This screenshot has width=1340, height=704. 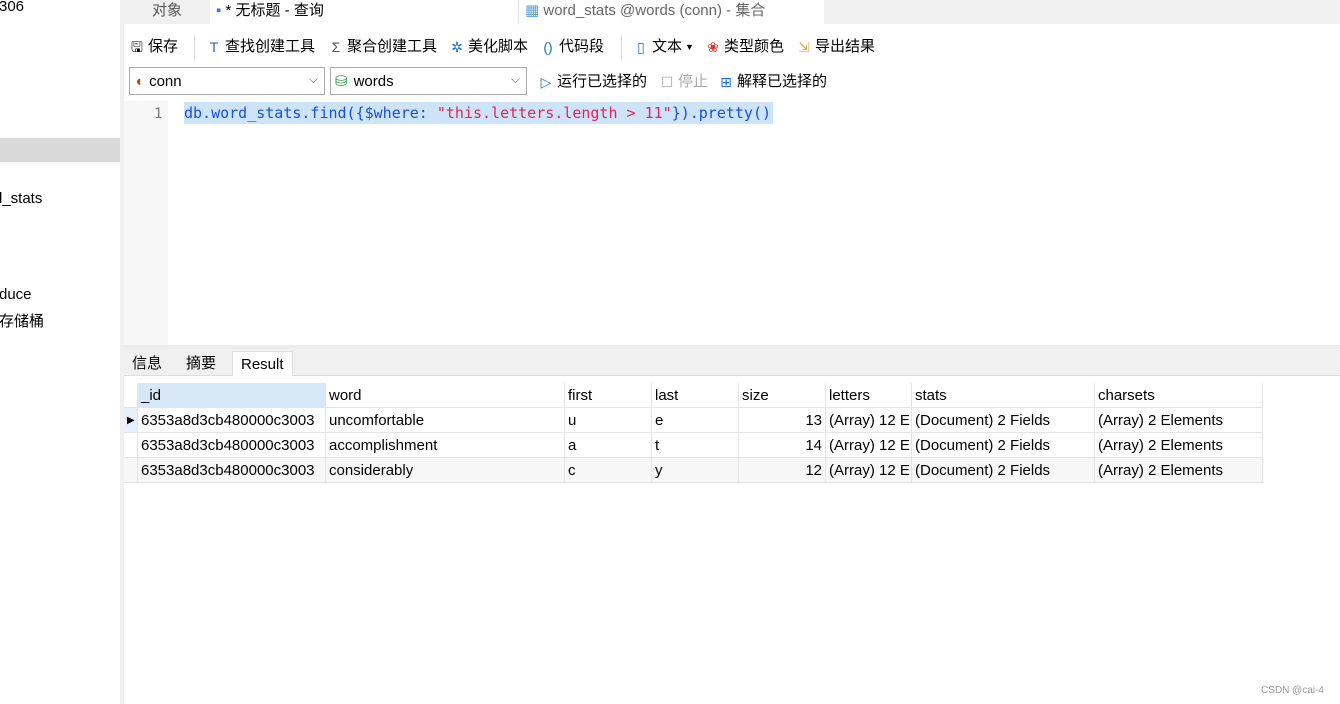 I want to click on grid-cell: u, so click(x=608, y=420).